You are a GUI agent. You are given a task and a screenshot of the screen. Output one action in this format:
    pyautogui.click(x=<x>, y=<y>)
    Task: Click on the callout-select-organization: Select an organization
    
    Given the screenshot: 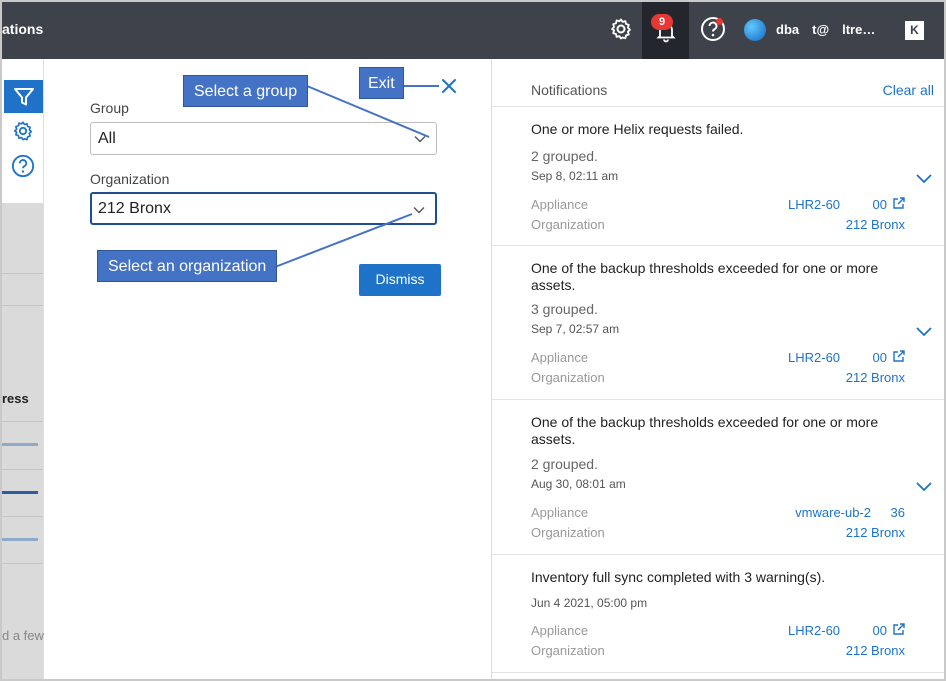 What is the action you would take?
    pyautogui.click(x=187, y=266)
    